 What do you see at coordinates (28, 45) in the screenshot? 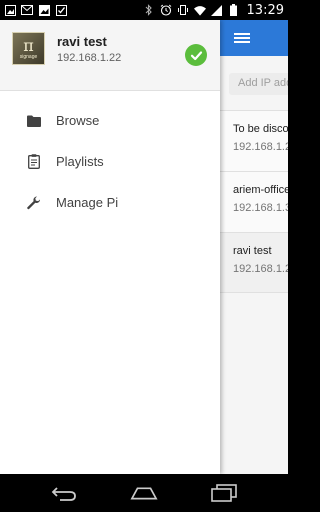
I see `pi-logo-symbol: π` at bounding box center [28, 45].